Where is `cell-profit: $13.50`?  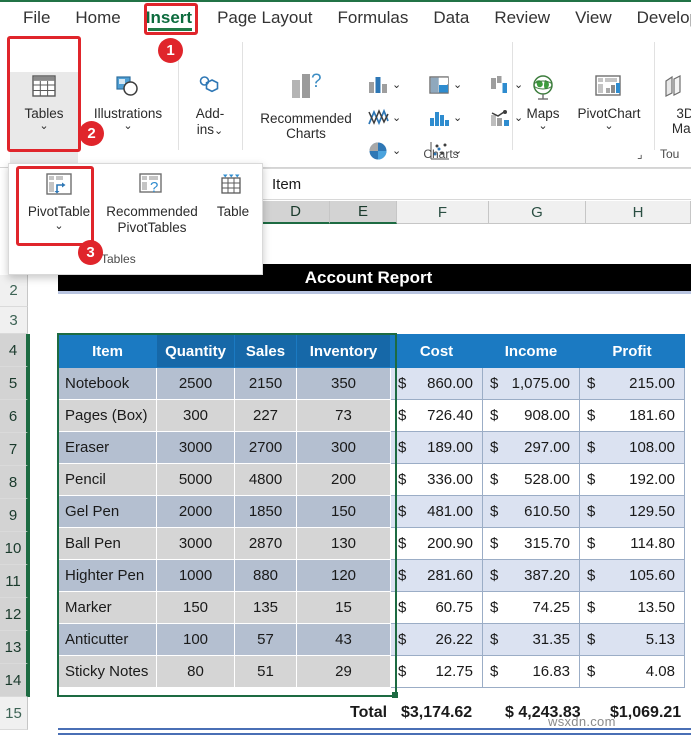 cell-profit: $13.50 is located at coordinates (632, 607).